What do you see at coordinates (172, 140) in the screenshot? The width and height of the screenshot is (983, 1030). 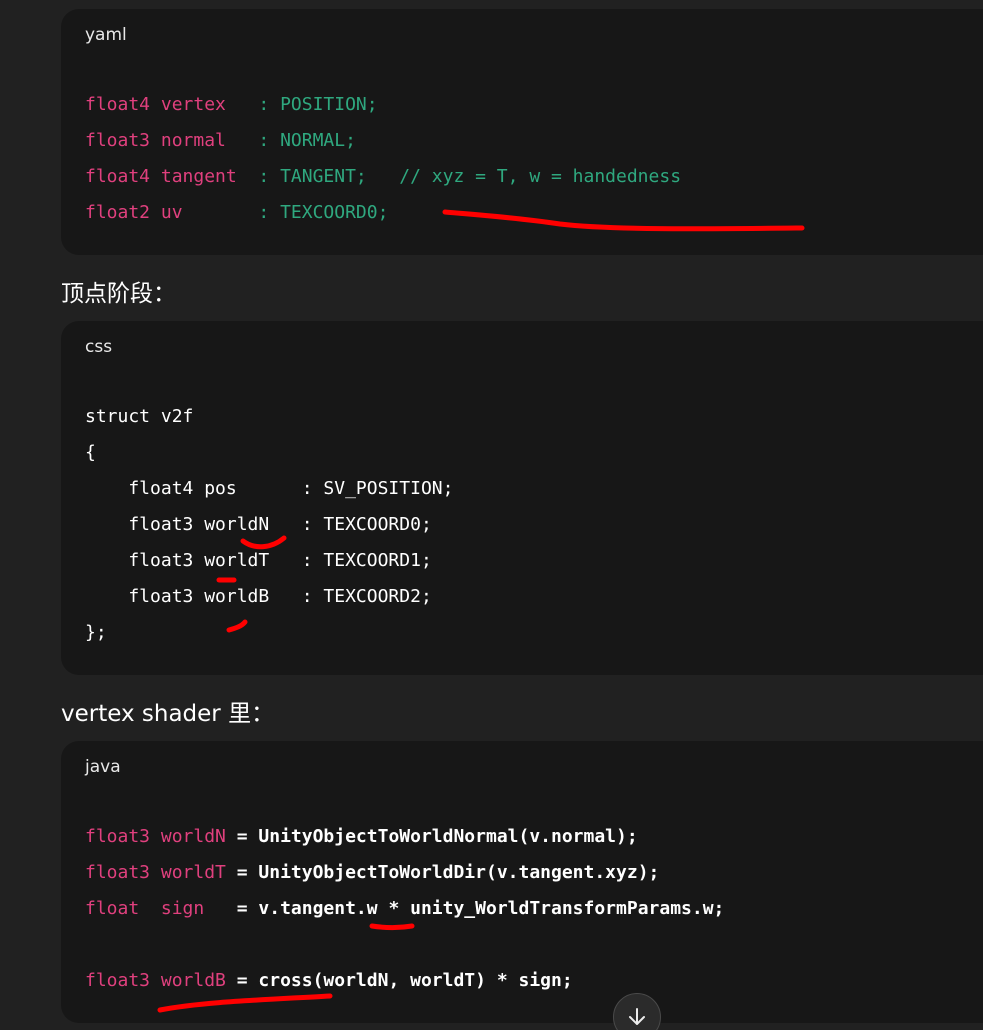 I see `code-token: float3 normal` at bounding box center [172, 140].